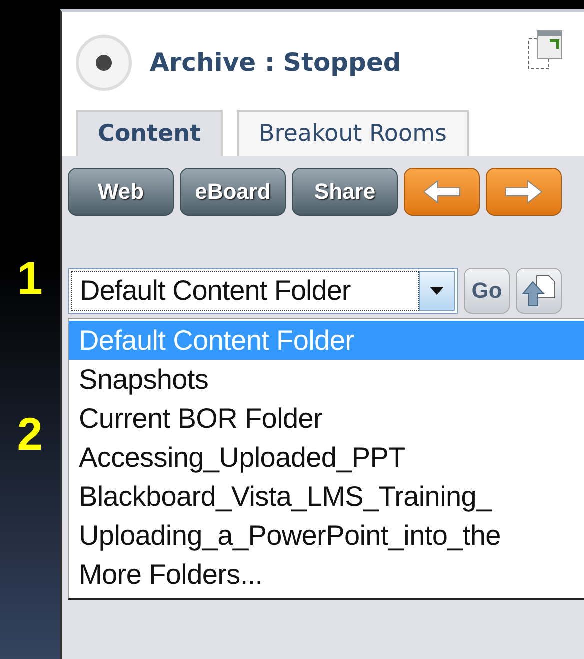 The width and height of the screenshot is (584, 659). I want to click on caret-icon, so click(437, 290).